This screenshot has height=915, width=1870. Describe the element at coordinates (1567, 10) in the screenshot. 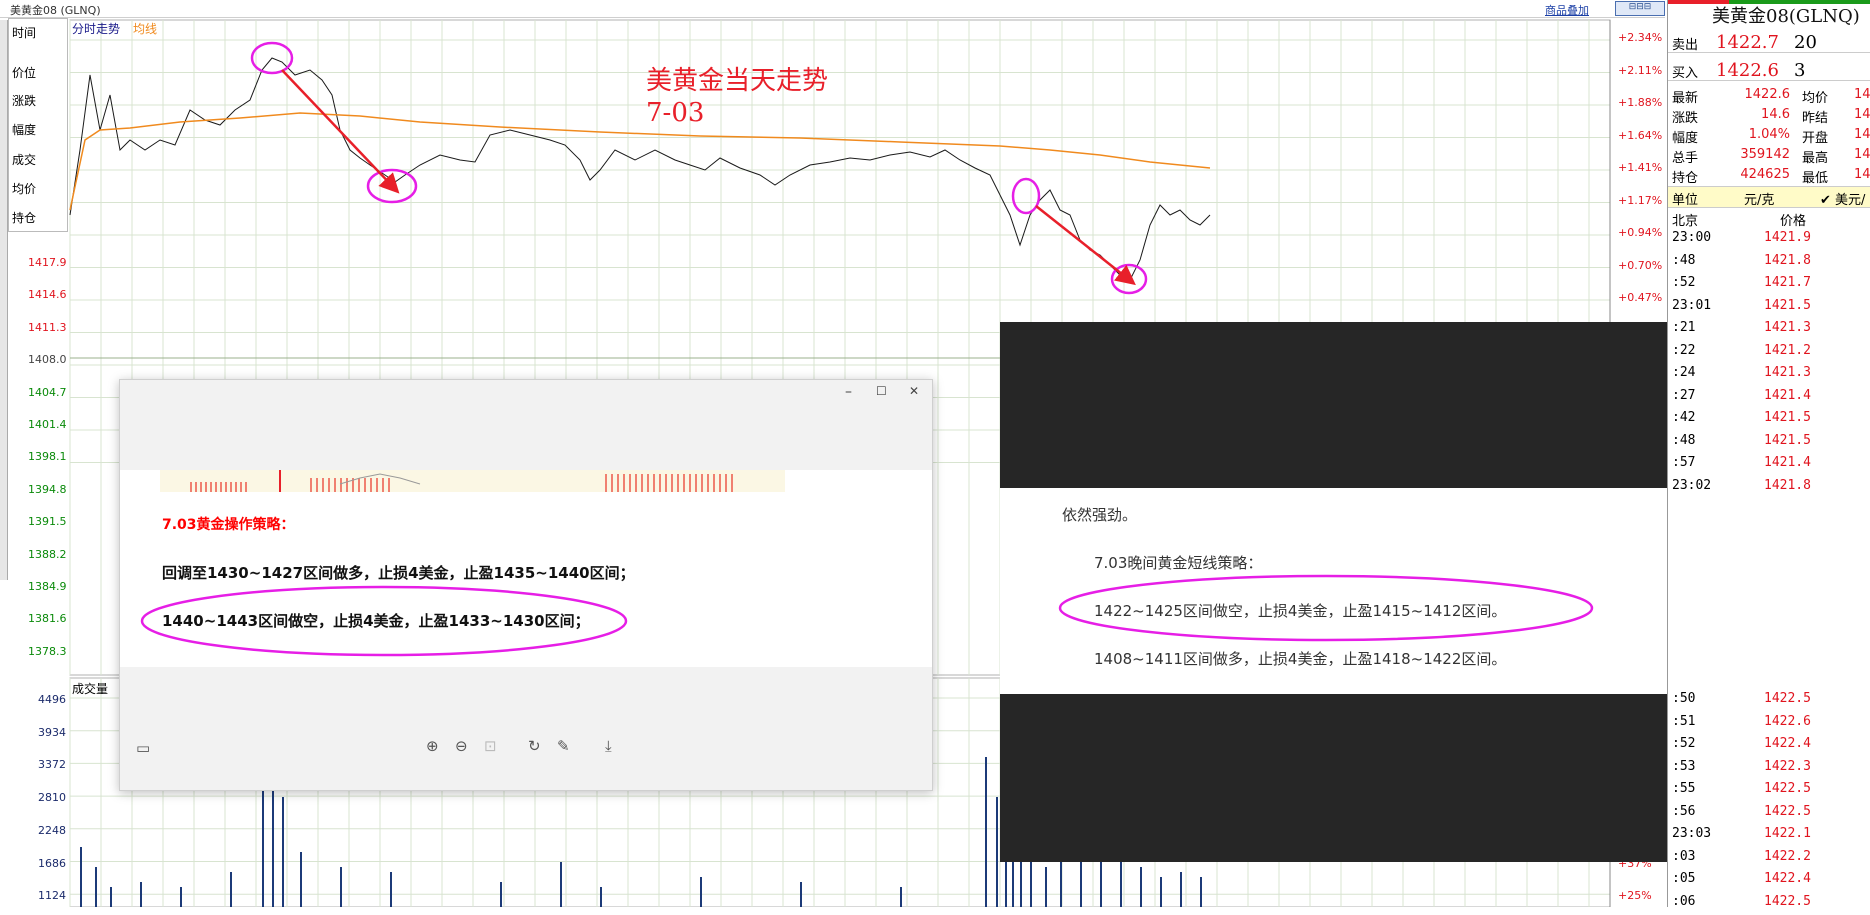

I see `overlay-link: 商品叠加` at that location.